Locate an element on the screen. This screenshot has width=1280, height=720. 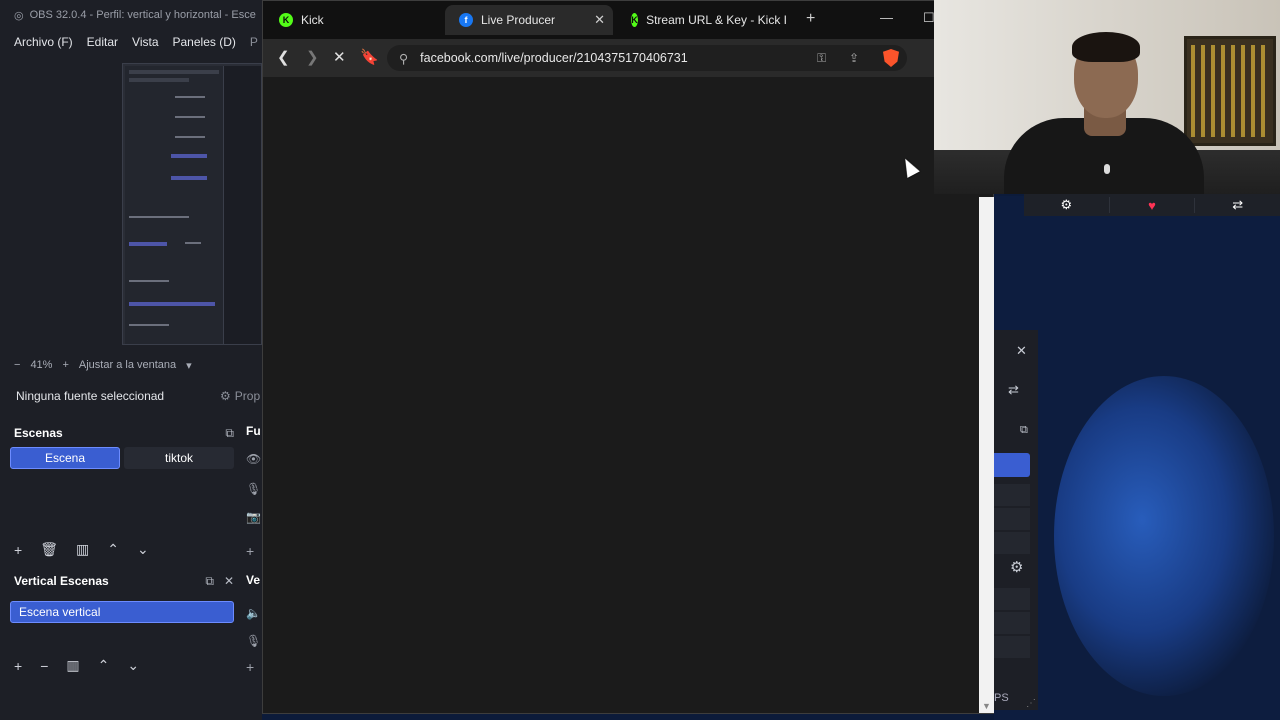
obs-logo-icon: ◎ is located at coordinates (19, 15).